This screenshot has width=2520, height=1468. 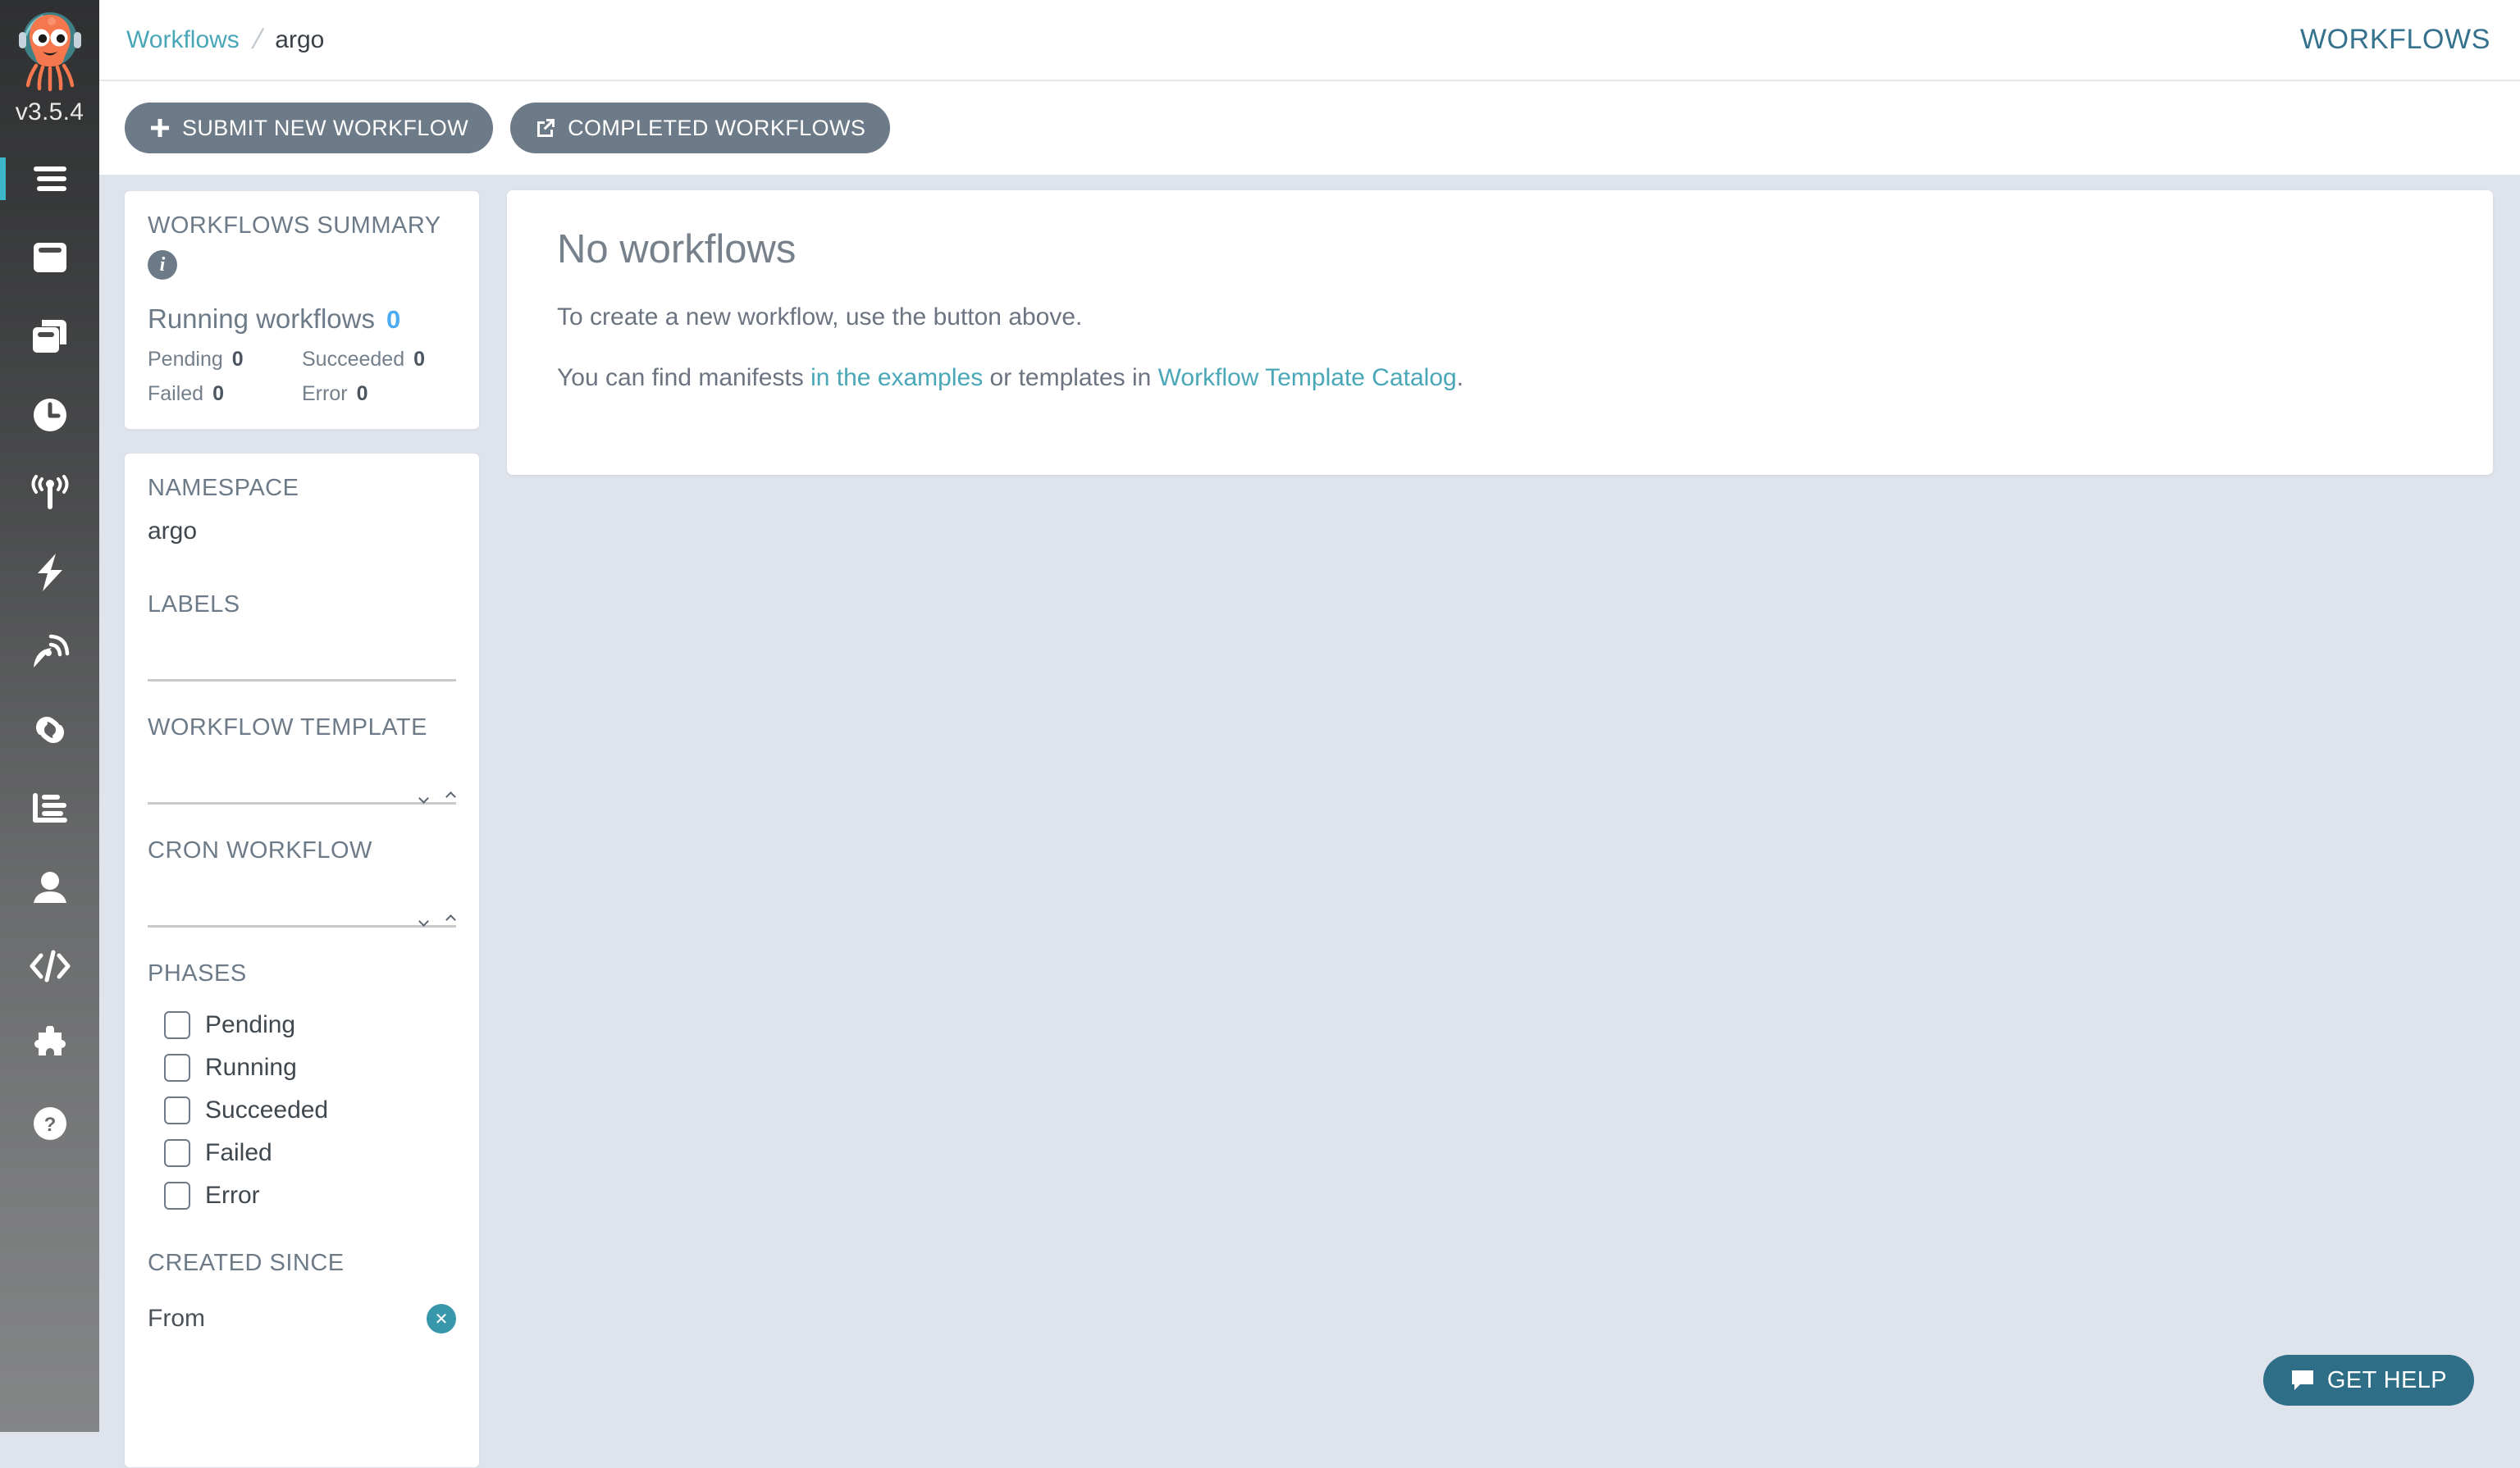 What do you see at coordinates (310, 1025) in the screenshot?
I see `phase-checkbox-pending: Pending` at bounding box center [310, 1025].